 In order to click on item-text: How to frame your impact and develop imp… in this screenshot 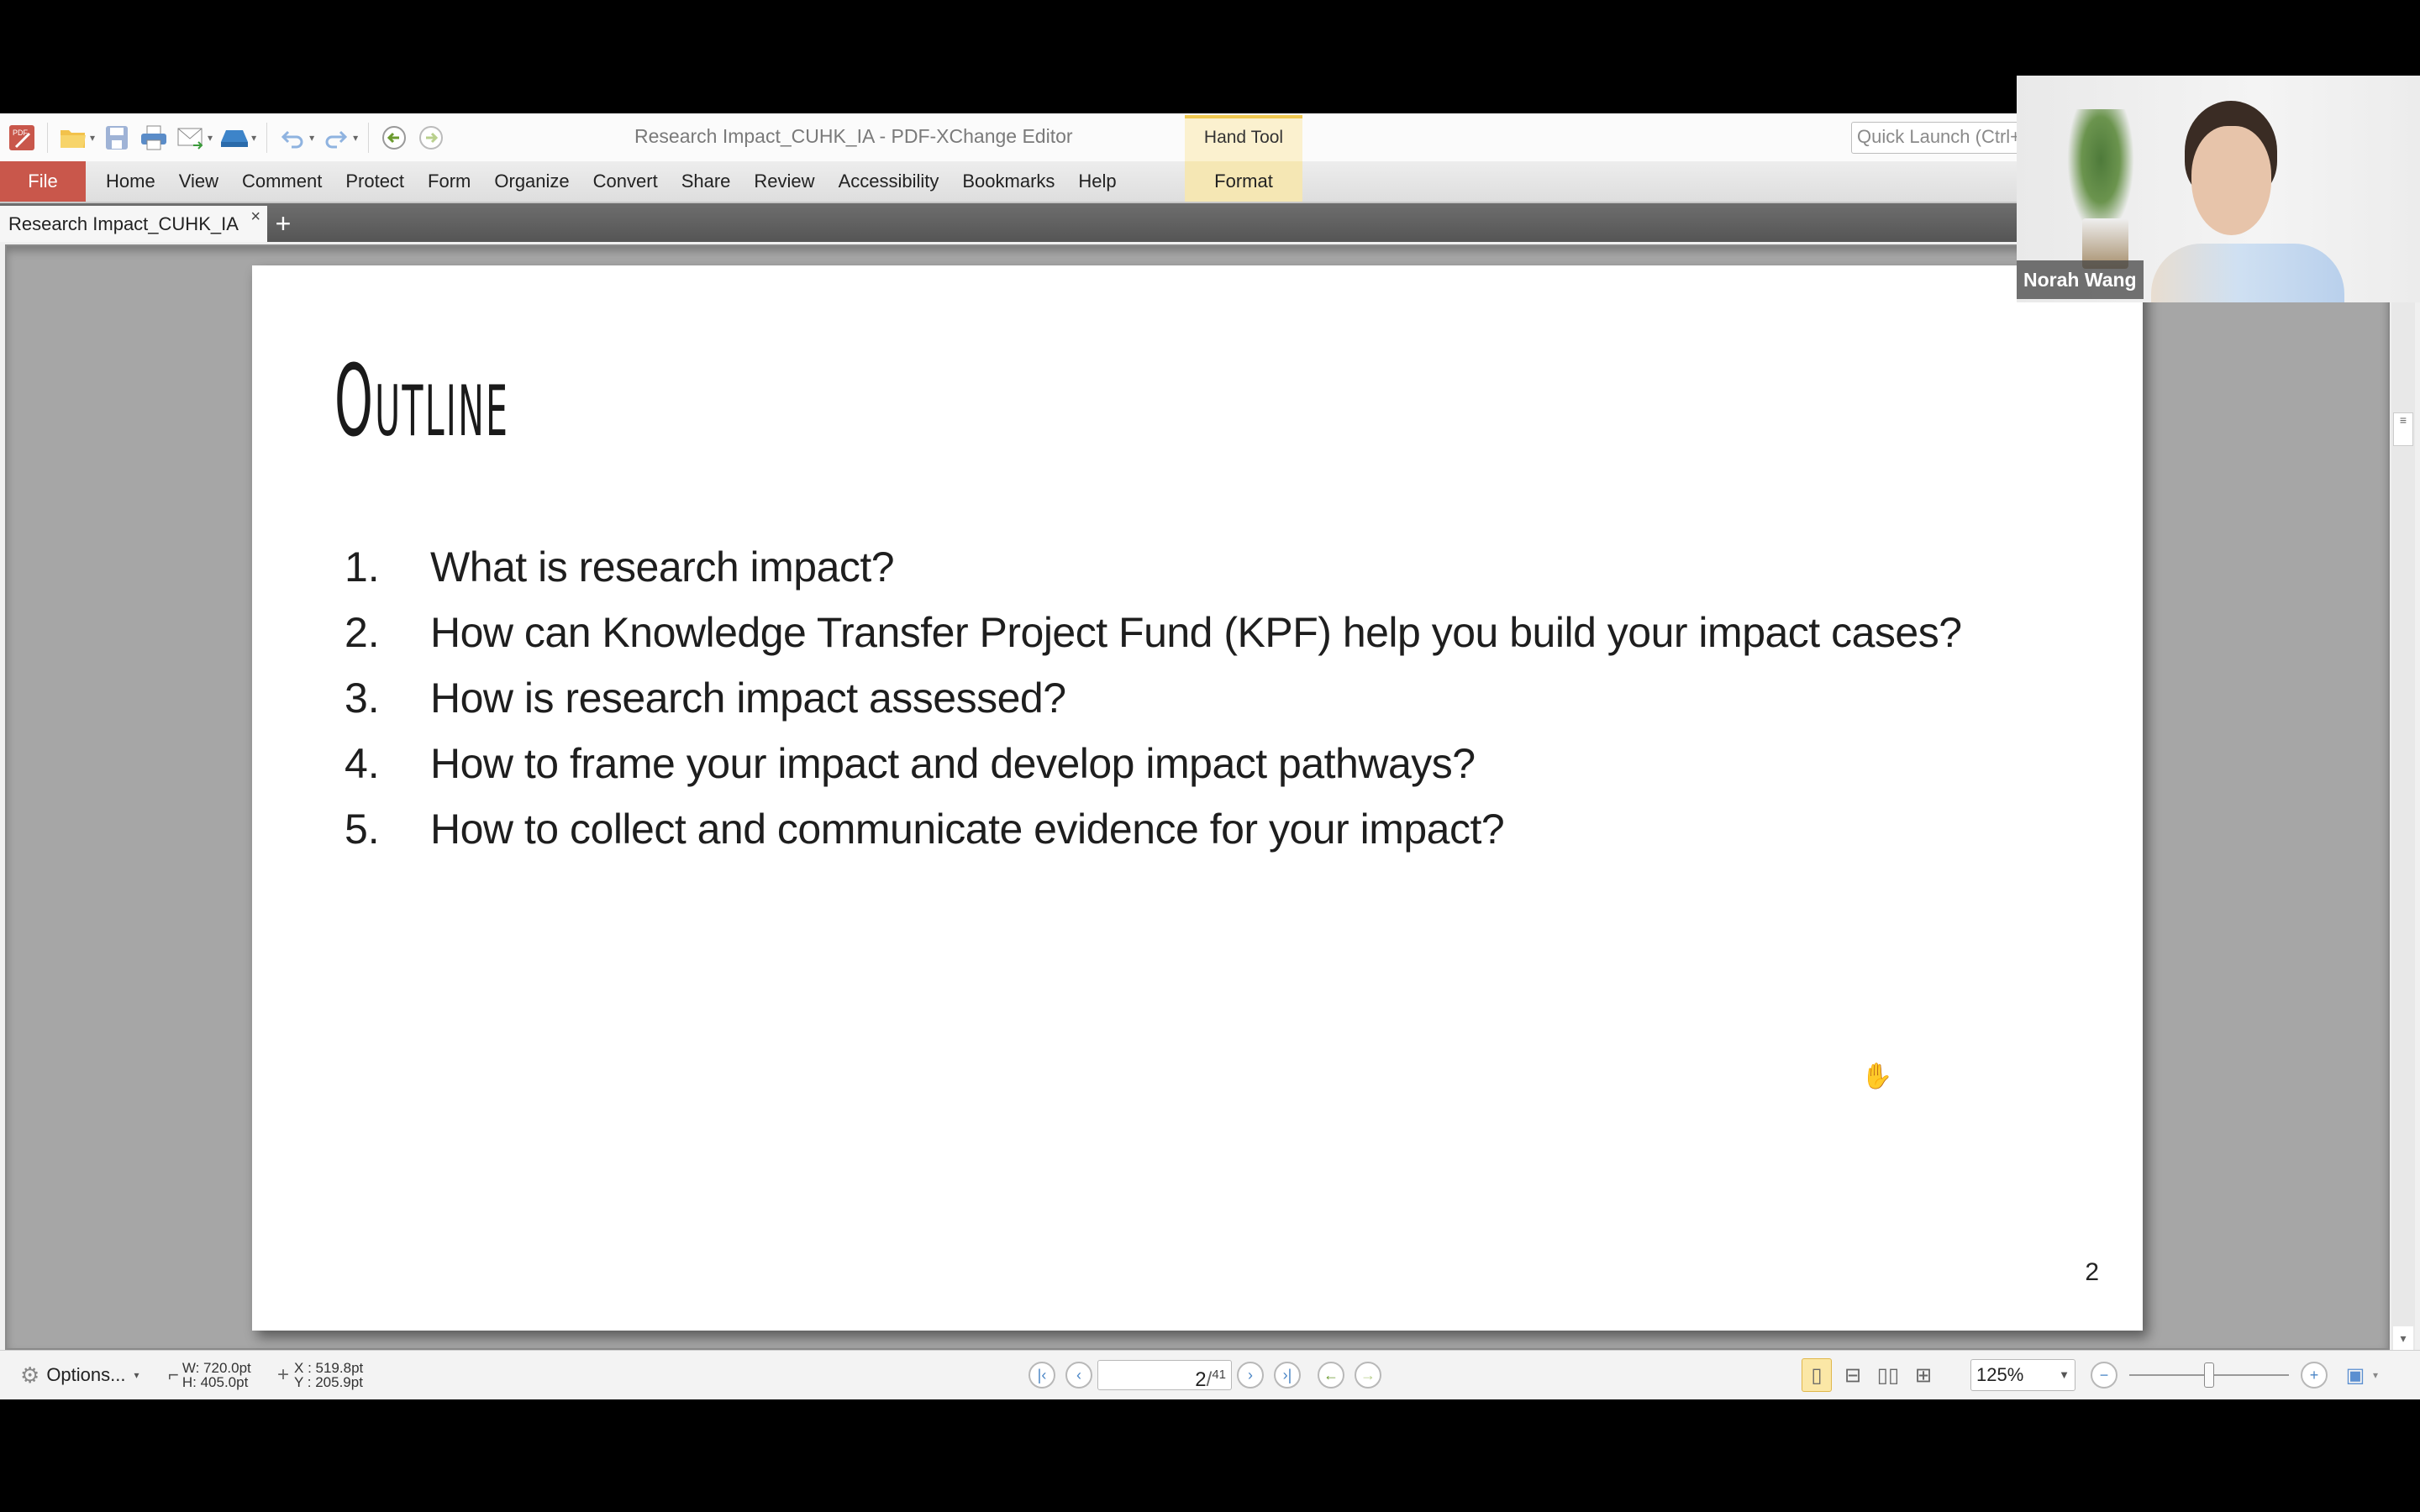, I will do `click(953, 763)`.